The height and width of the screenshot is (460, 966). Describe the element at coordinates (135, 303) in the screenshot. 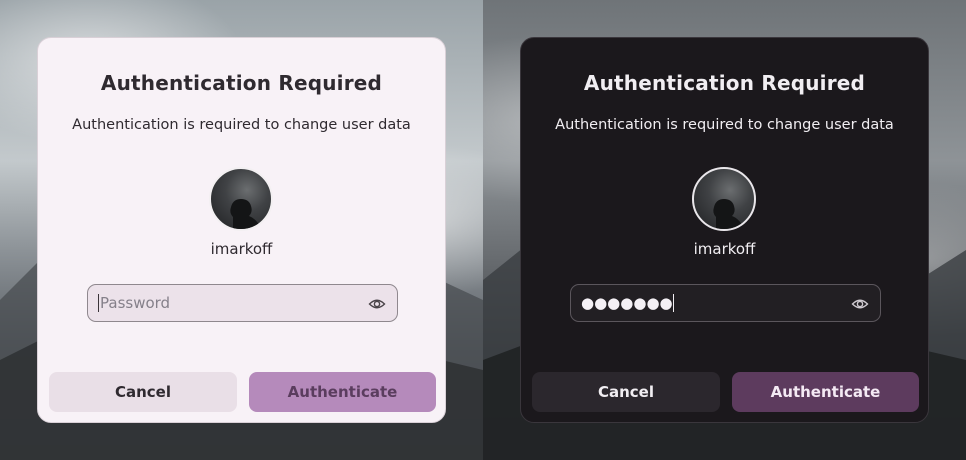

I see `password-placeholder: Password` at that location.